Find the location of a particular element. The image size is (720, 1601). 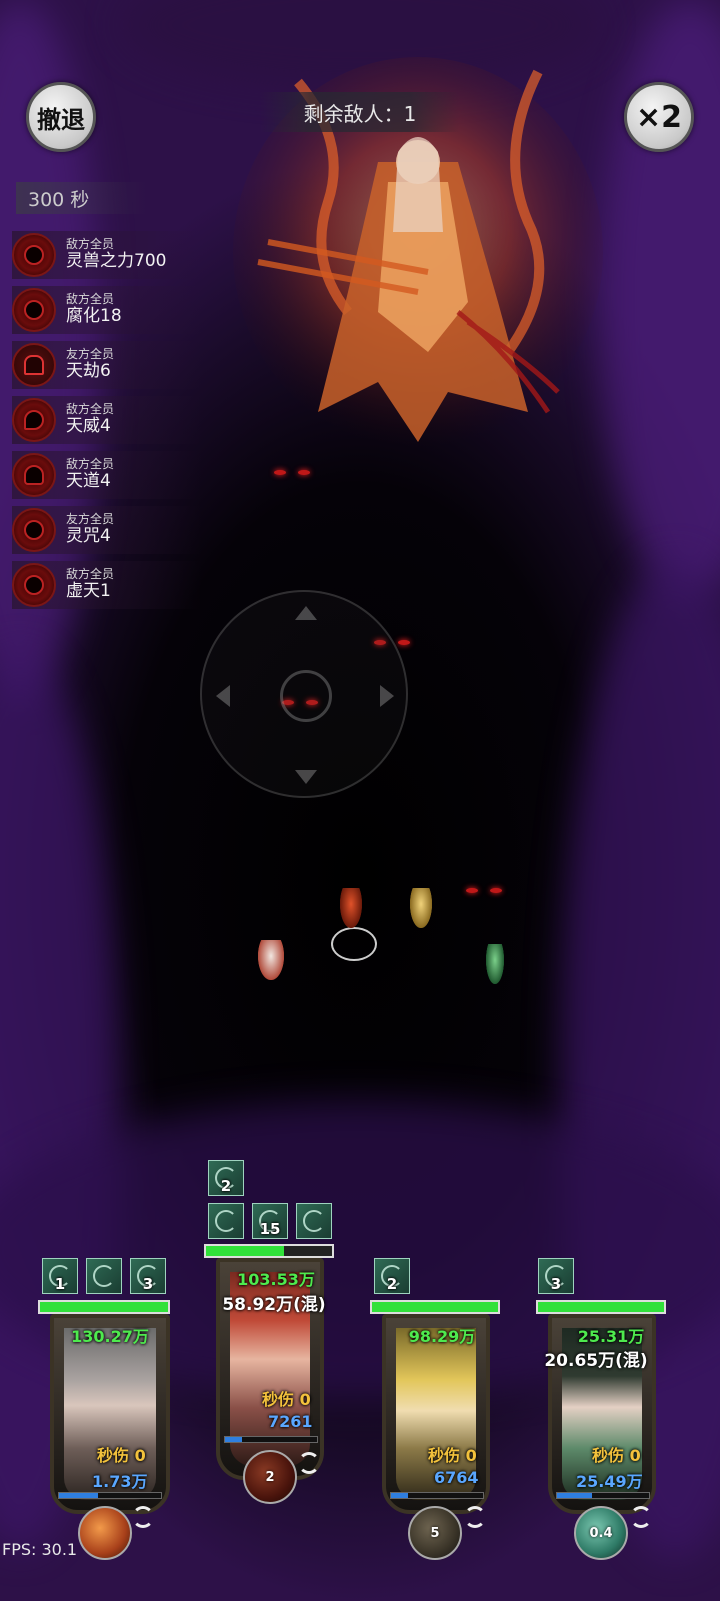

storm-cloud-icon is located at coordinates (34, 365).